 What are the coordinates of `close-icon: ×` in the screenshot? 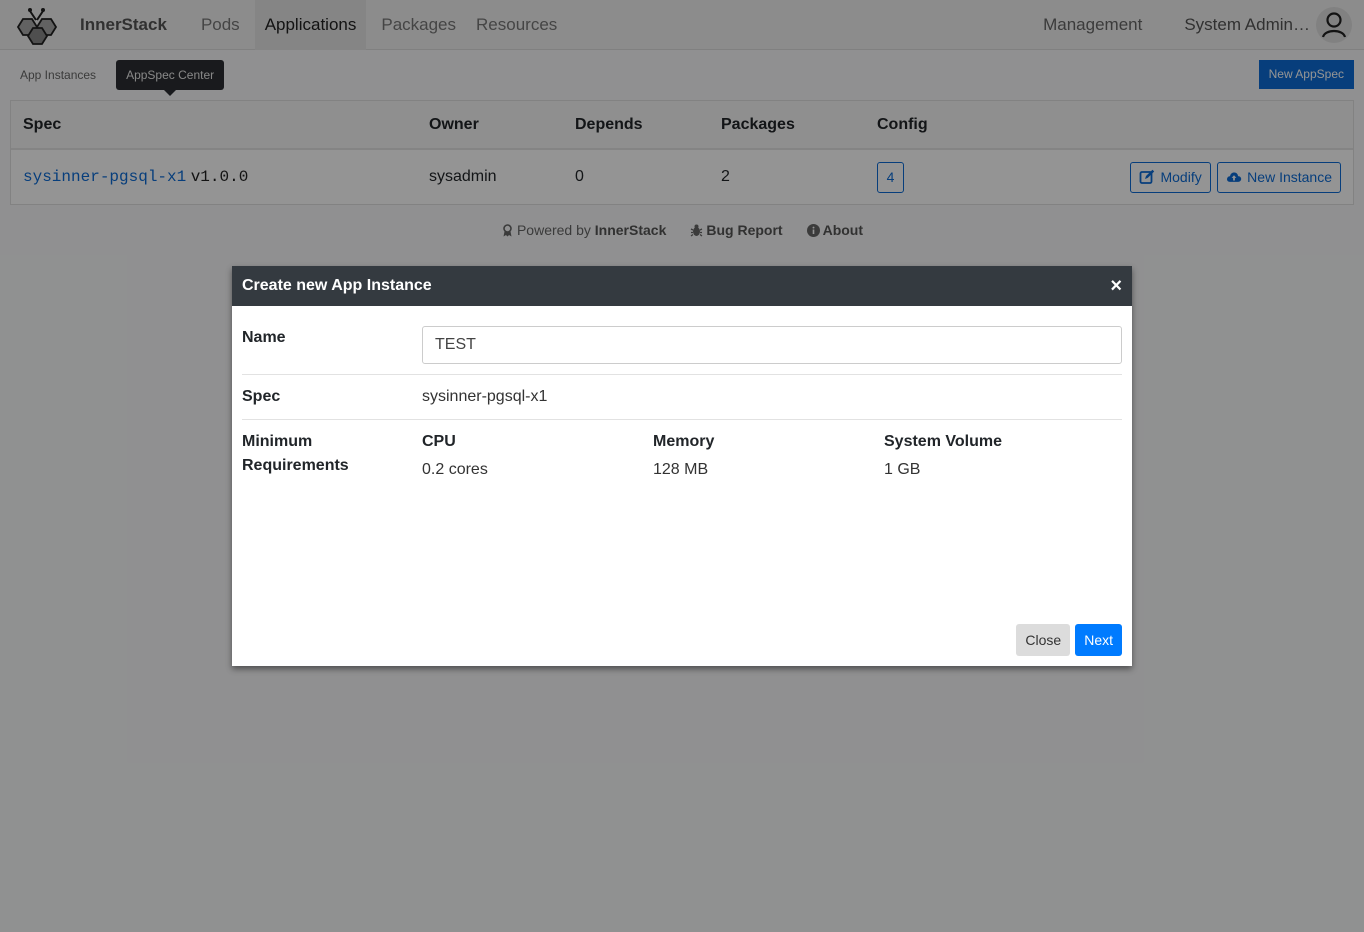 It's located at (1116, 286).